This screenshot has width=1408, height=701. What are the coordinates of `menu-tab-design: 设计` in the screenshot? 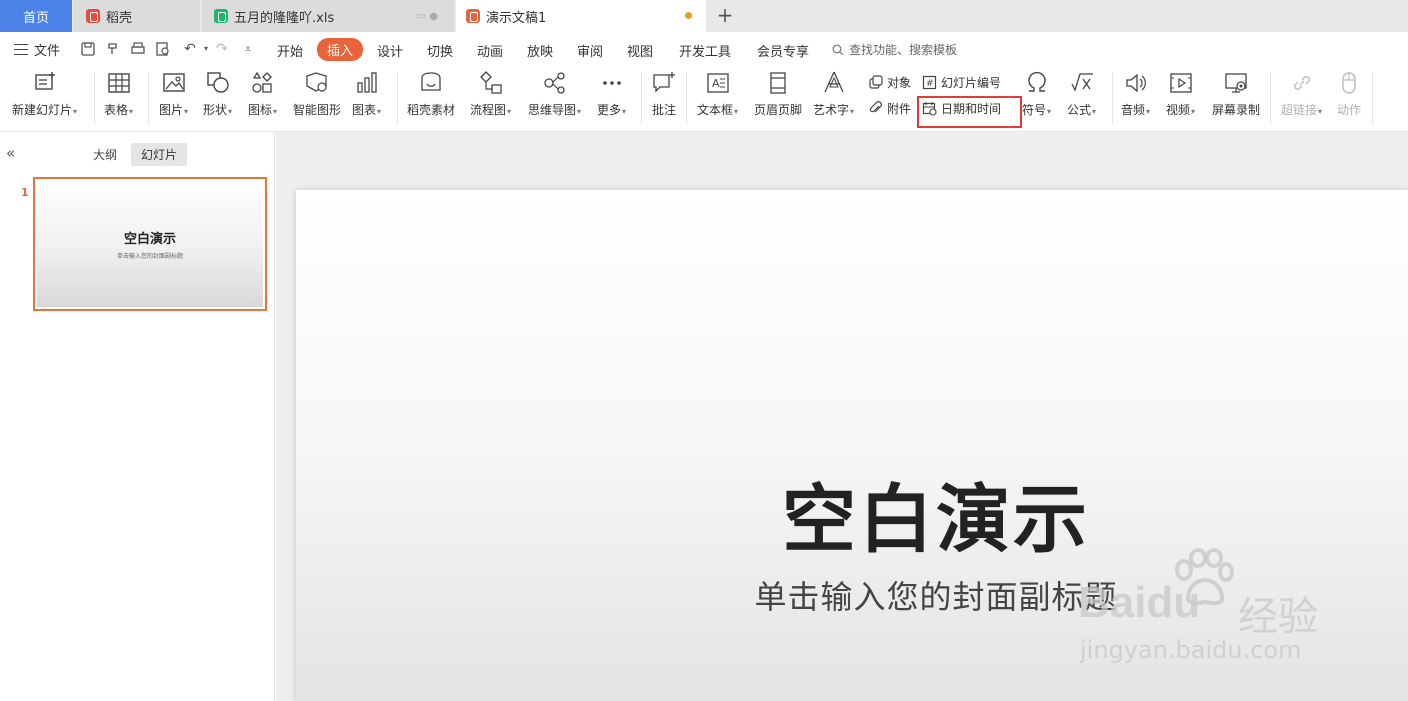 It's located at (390, 50).